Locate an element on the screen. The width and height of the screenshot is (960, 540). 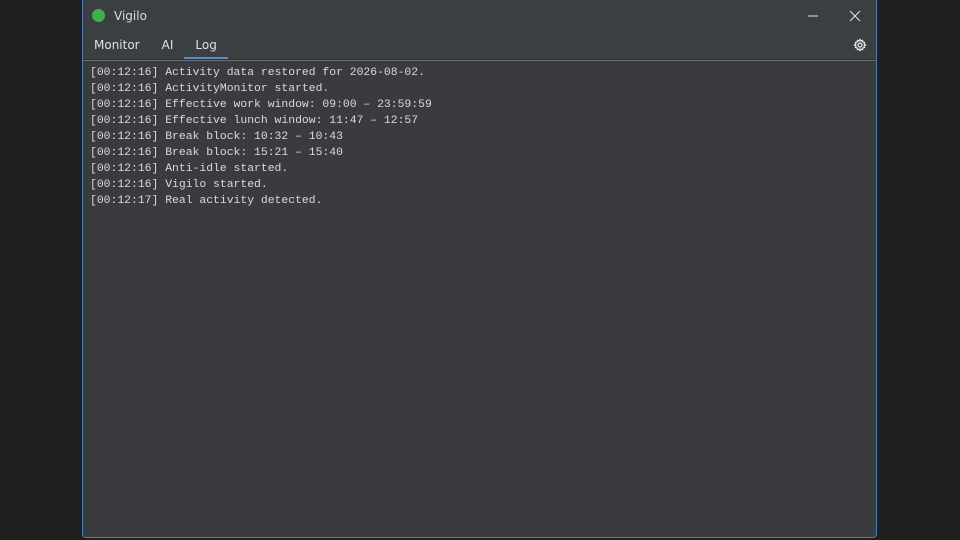
title-bar: Vigilo is located at coordinates (479, 15).